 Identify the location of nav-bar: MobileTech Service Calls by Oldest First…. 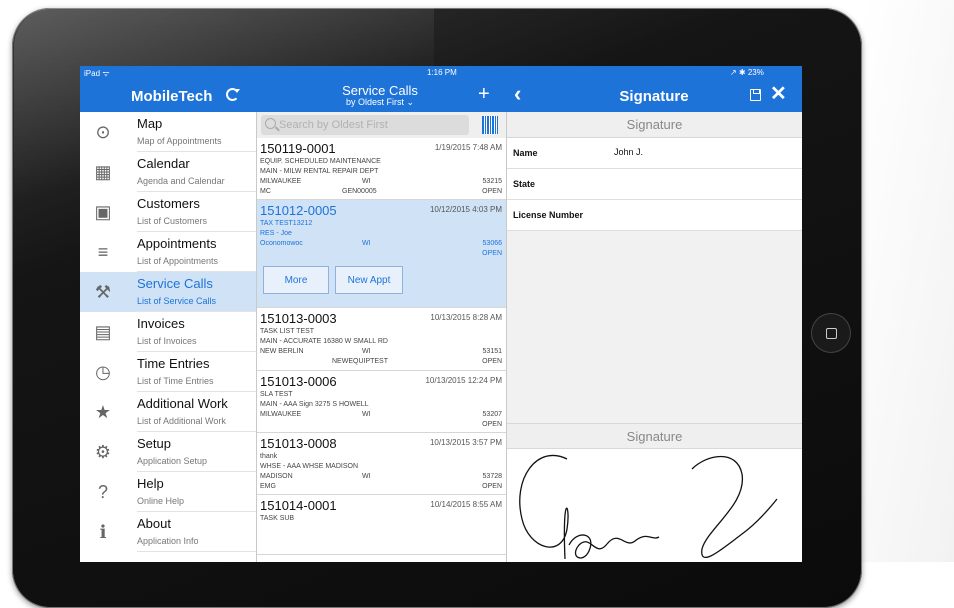
(441, 96).